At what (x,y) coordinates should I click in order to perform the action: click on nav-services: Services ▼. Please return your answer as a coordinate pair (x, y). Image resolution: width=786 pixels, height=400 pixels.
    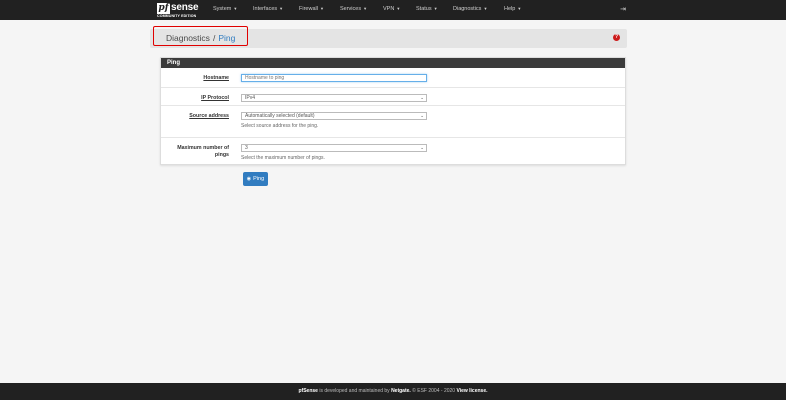
    Looking at the image, I should click on (353, 9).